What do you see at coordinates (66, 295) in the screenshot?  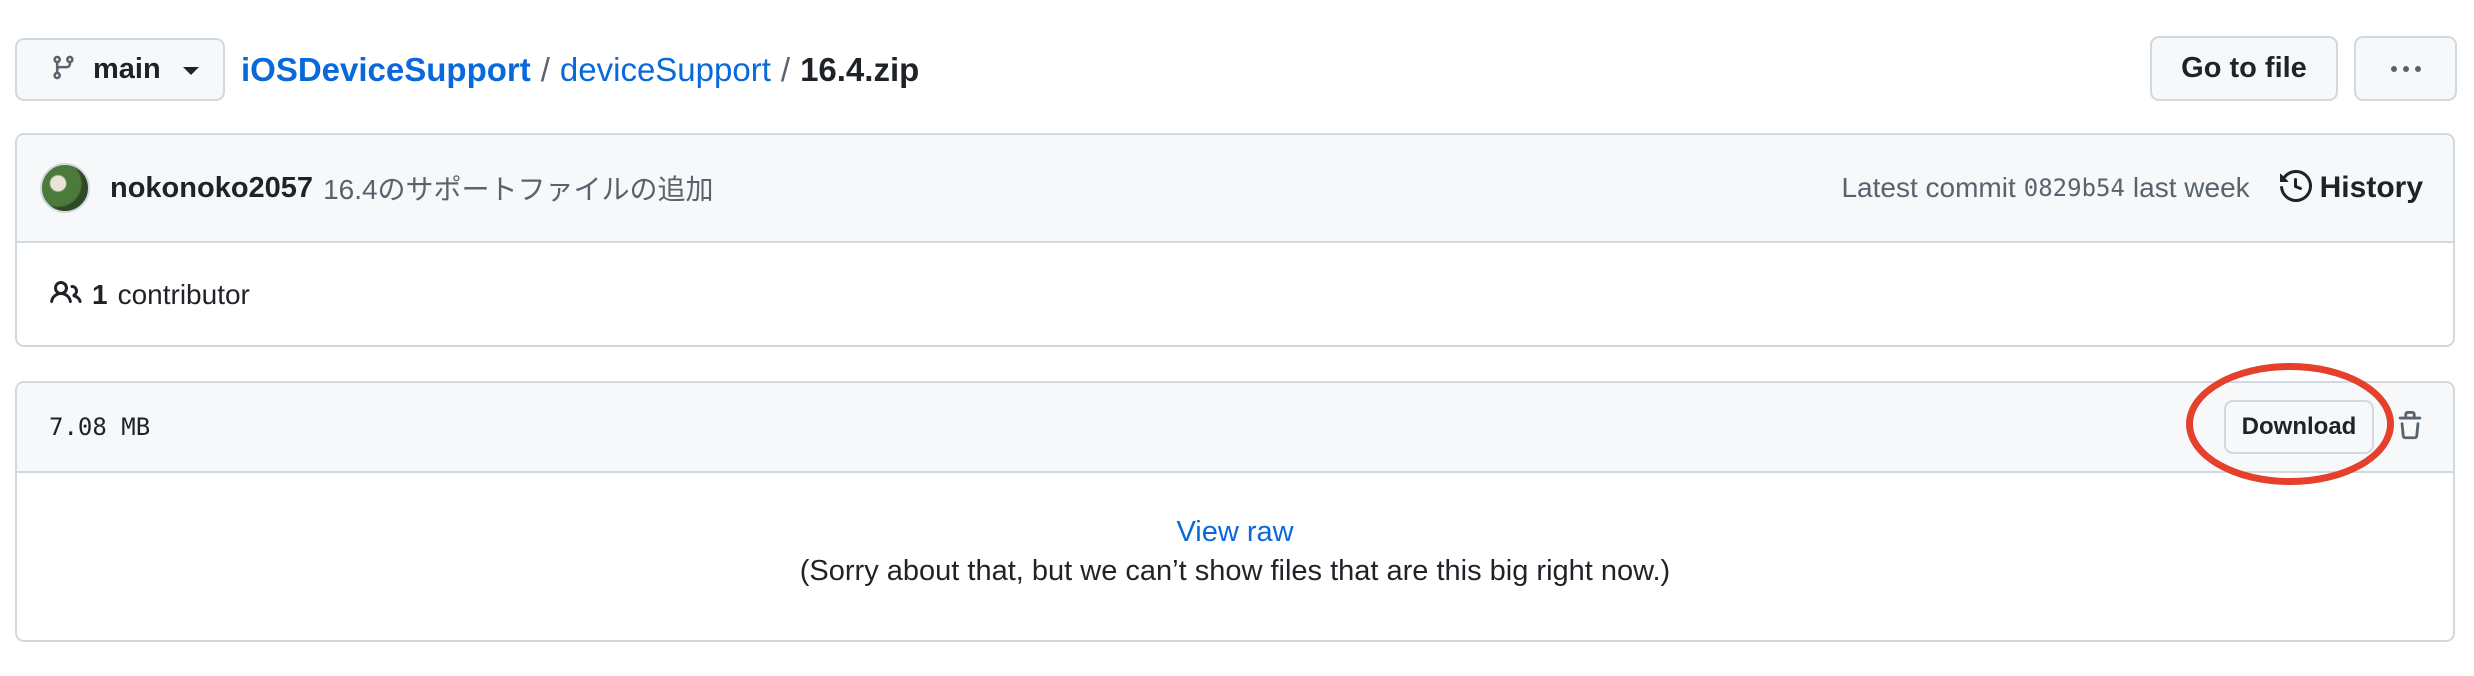 I see `people-icon` at bounding box center [66, 295].